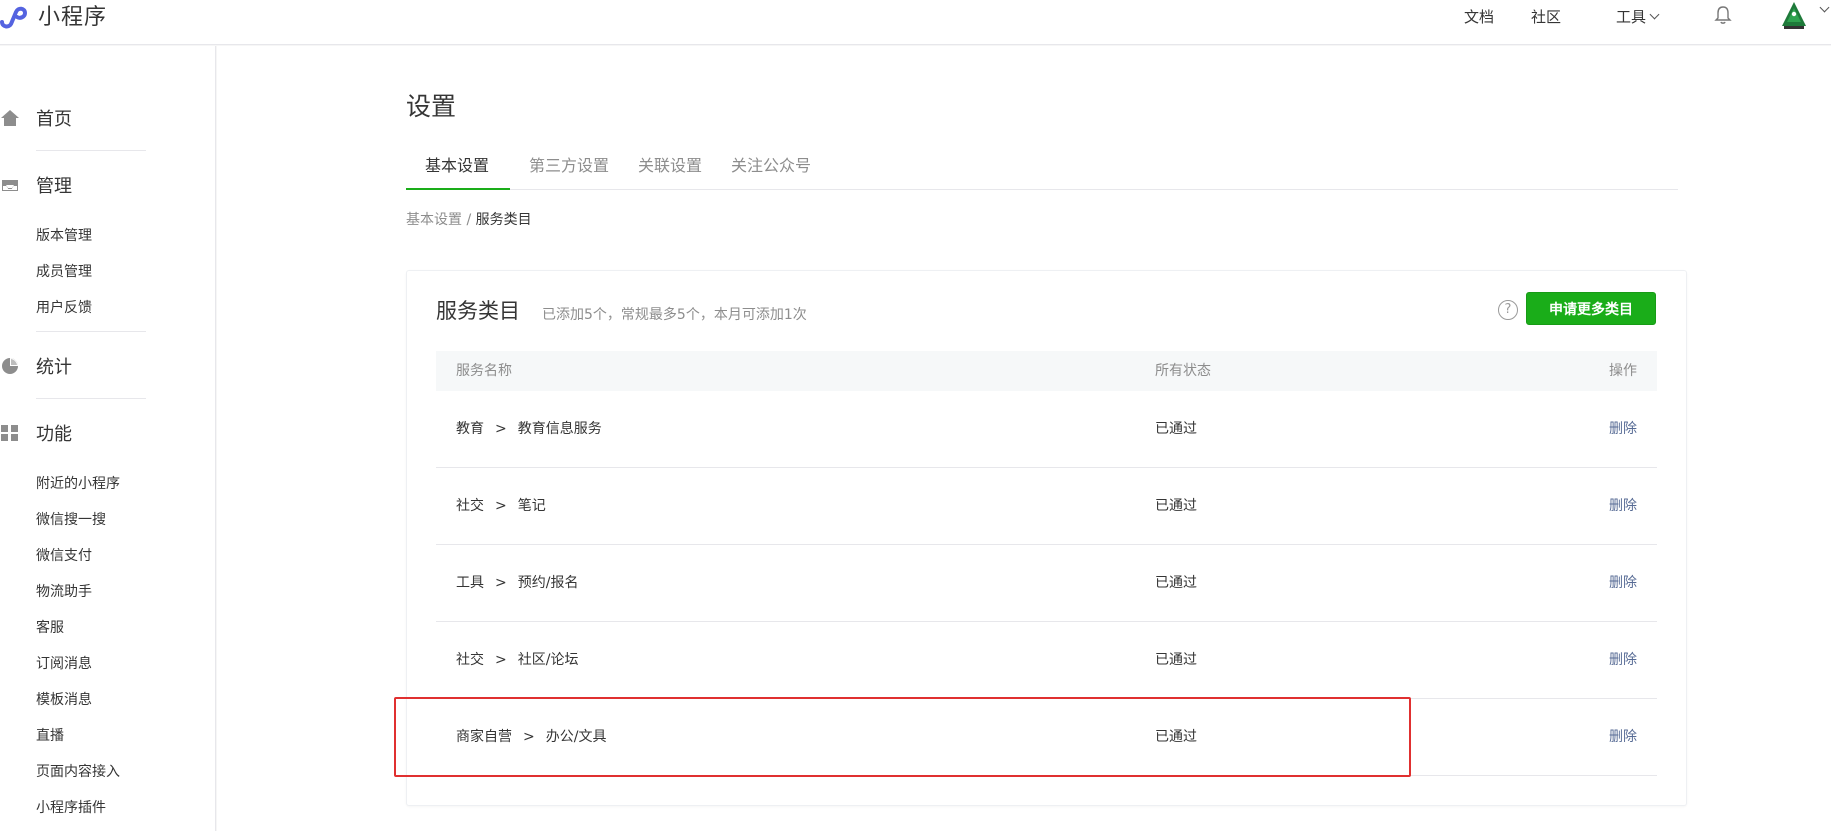 This screenshot has width=1831, height=831. I want to click on sidebar-group-home: 首页, so click(36, 118).